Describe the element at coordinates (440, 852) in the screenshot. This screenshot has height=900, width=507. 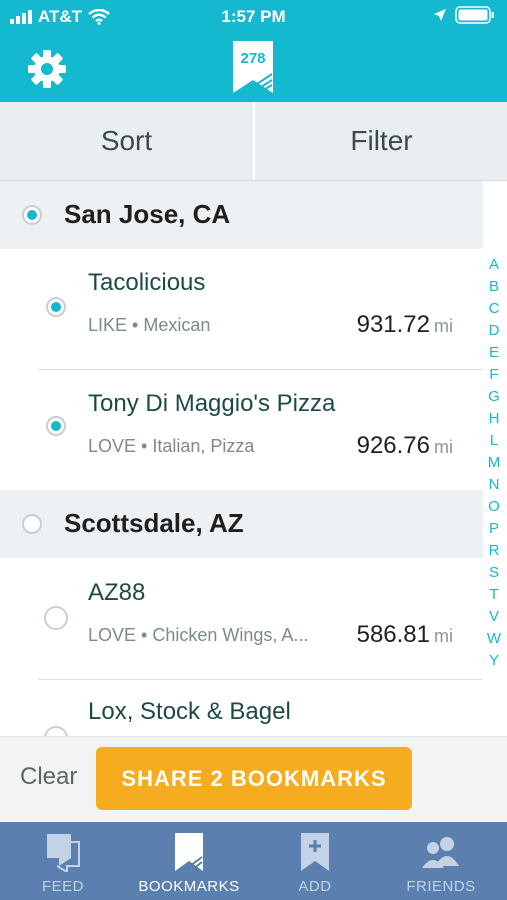
I see `friends-icon` at that location.